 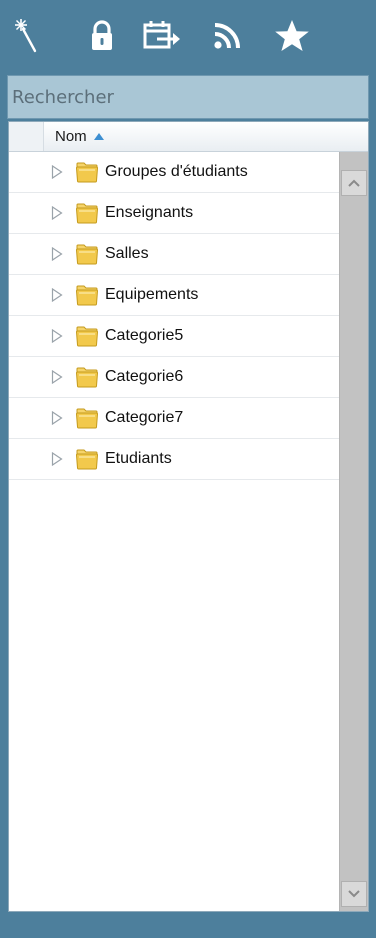 I want to click on rss-icon, so click(x=227, y=36).